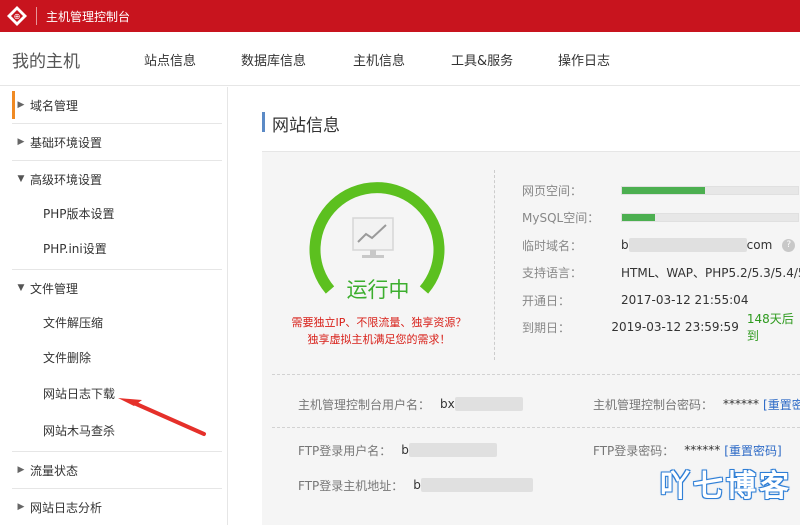  I want to click on monitor-chart-icon, so click(373, 237).